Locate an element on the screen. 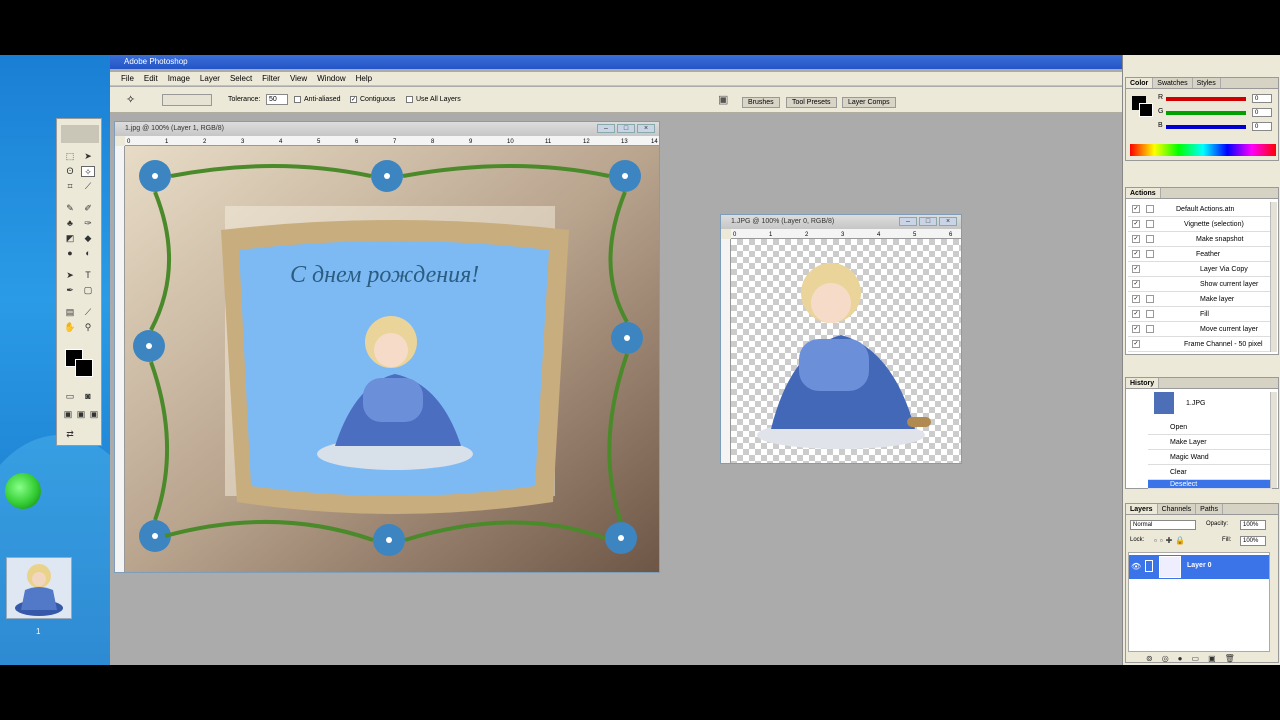 The height and width of the screenshot is (720, 1280). doc1-title-bar: 1.jpg @ 100% (Layer 1, RGB/8) – □ × is located at coordinates (387, 129).